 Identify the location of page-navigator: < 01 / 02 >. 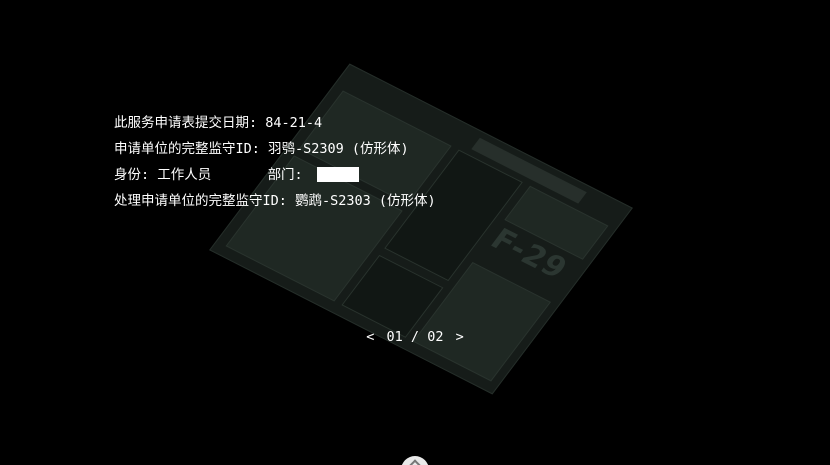
(415, 337).